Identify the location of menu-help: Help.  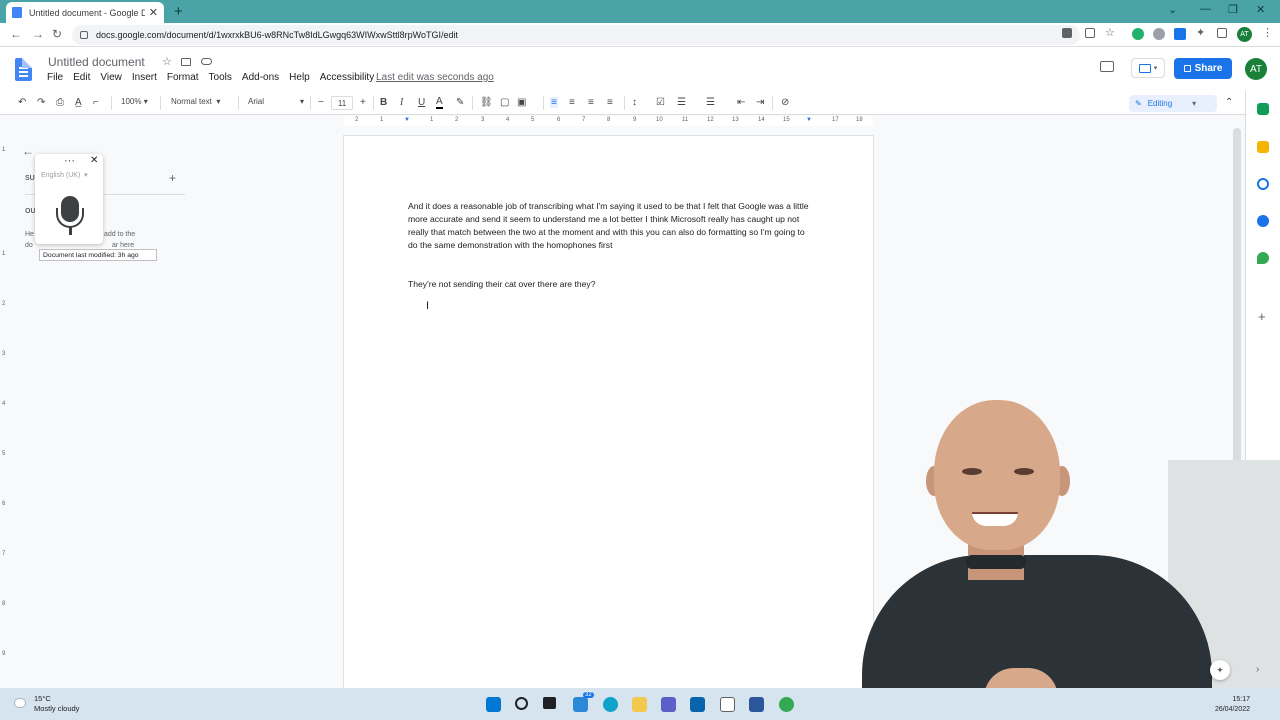
(299, 77).